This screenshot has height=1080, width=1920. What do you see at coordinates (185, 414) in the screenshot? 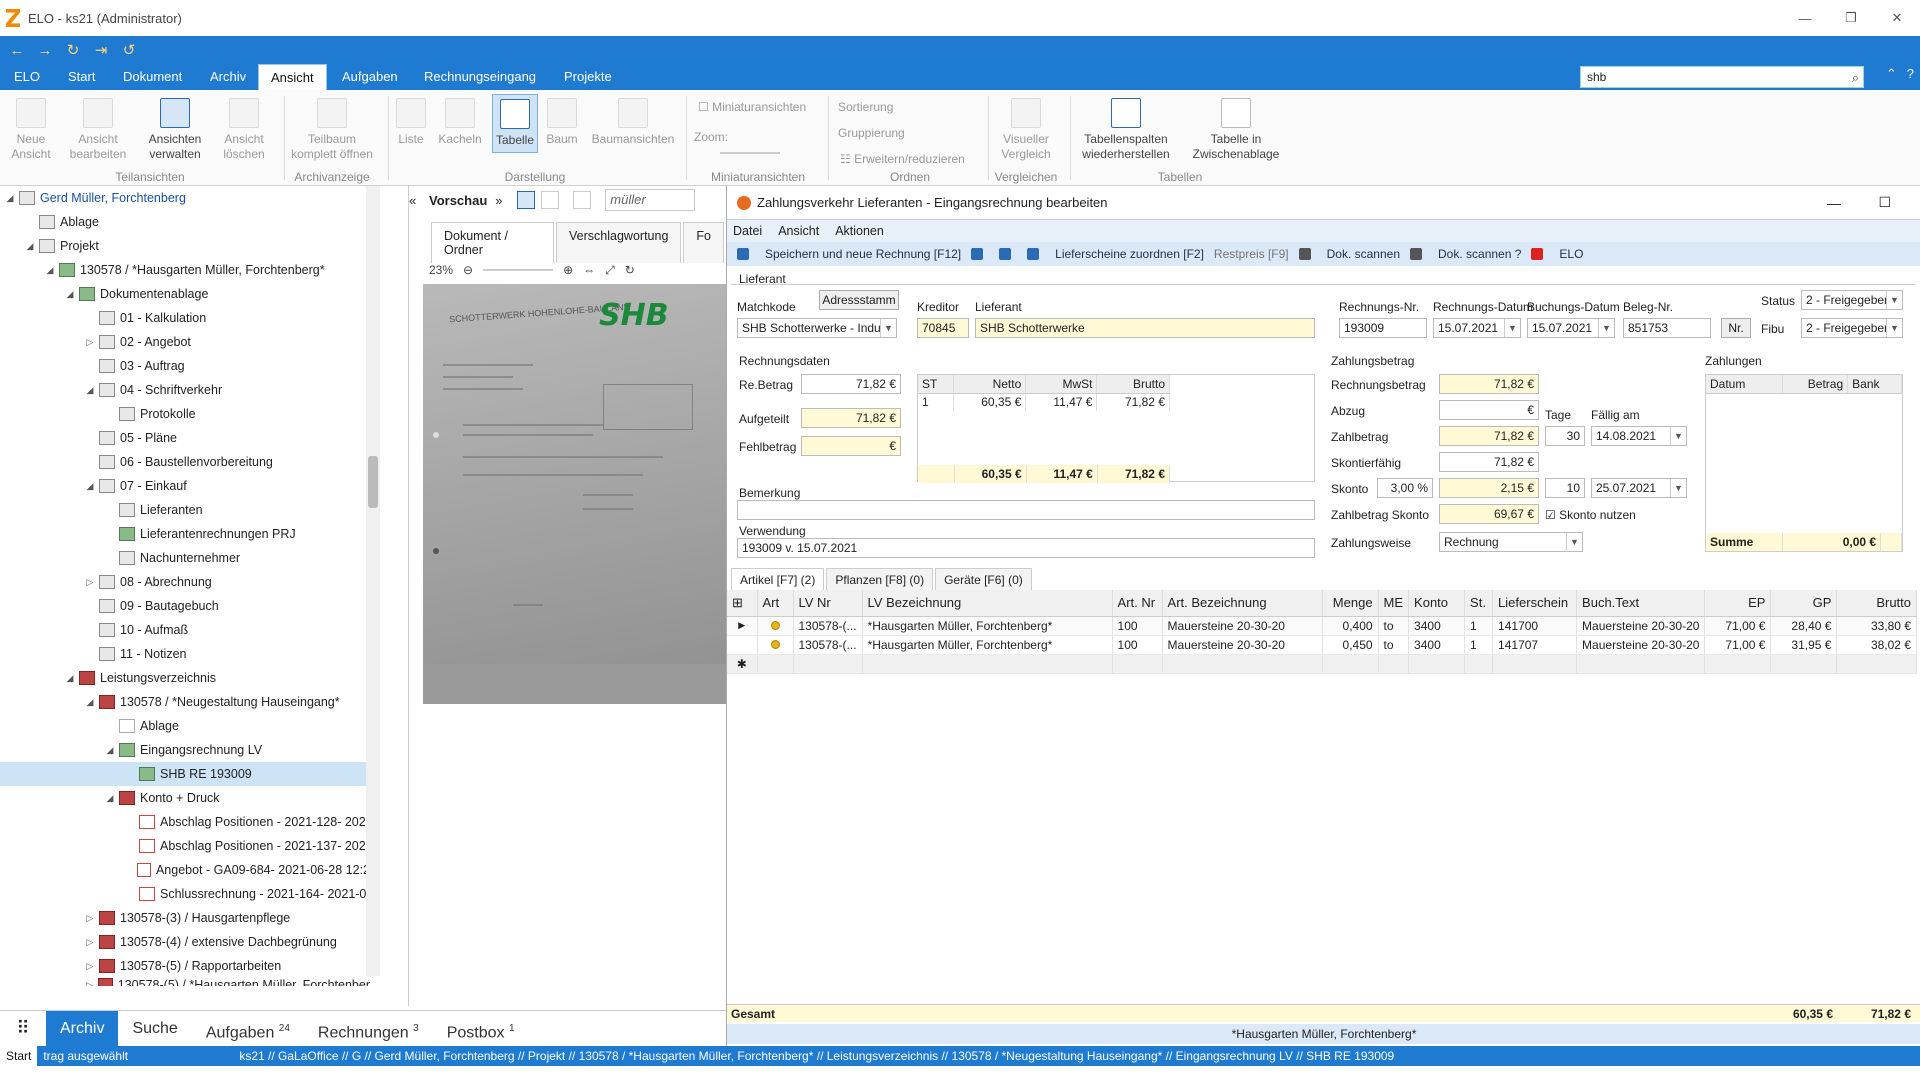
I see `tree-item: Protokolle` at bounding box center [185, 414].